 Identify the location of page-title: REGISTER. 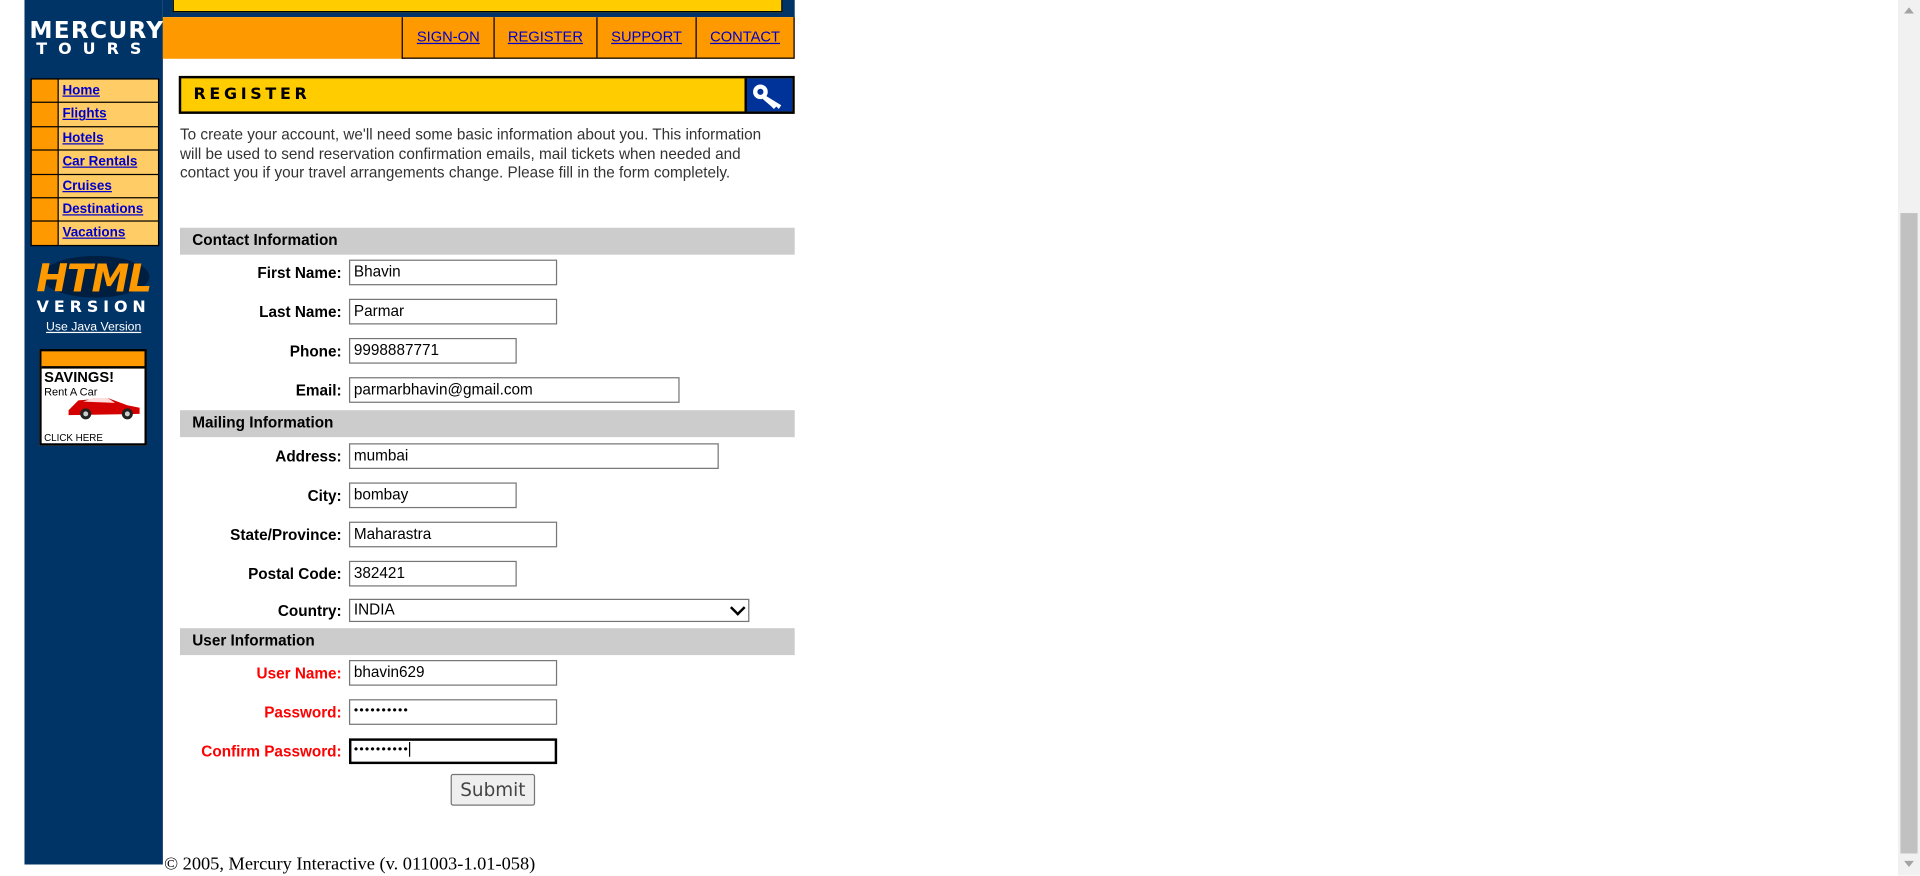
(252, 95).